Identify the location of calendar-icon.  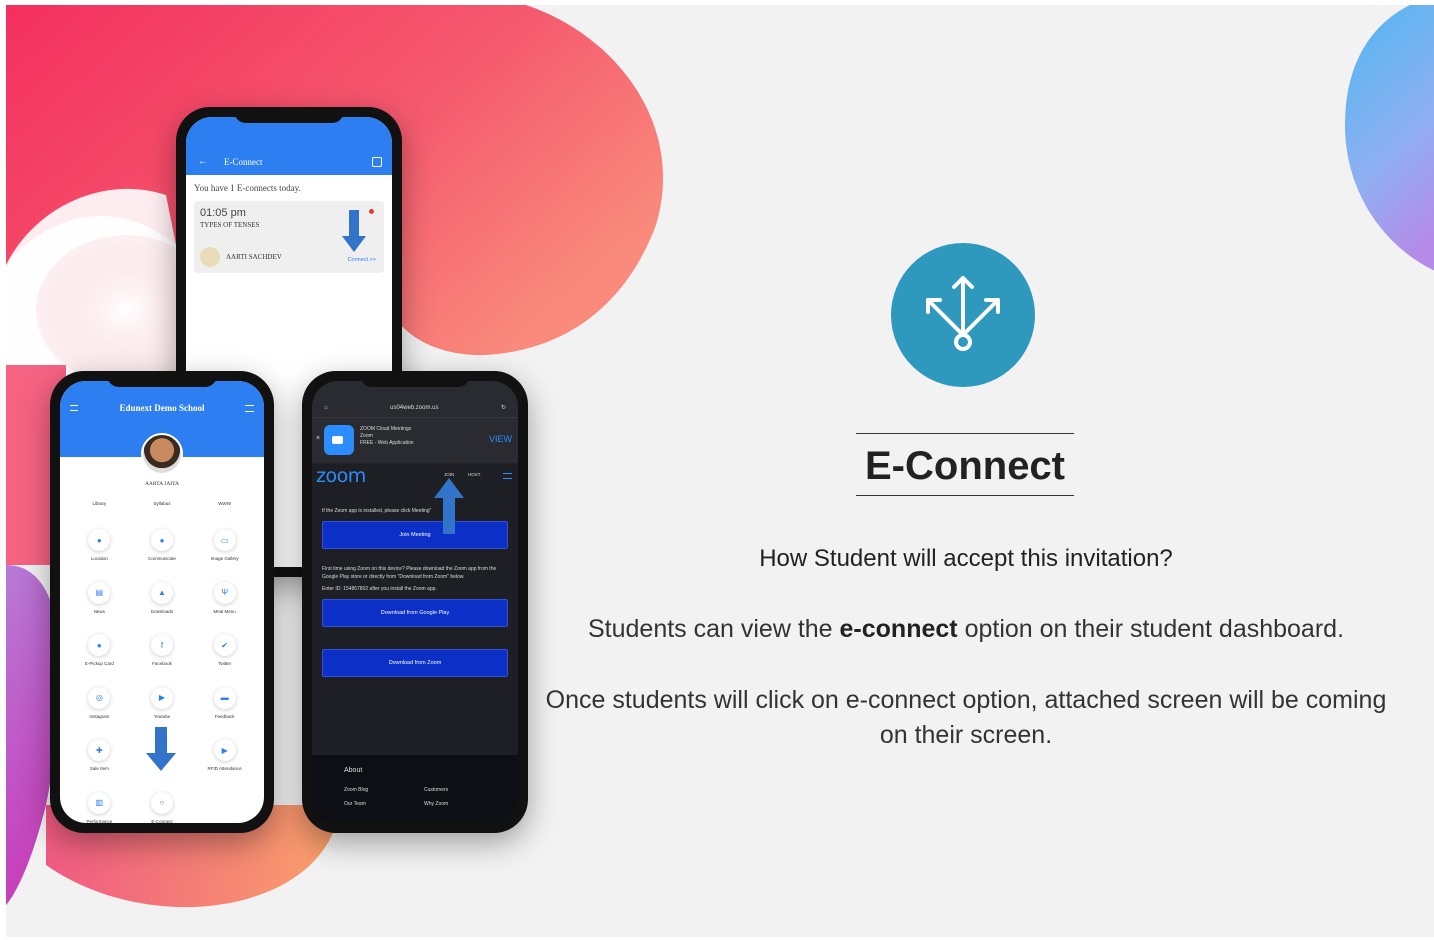
(377, 162).